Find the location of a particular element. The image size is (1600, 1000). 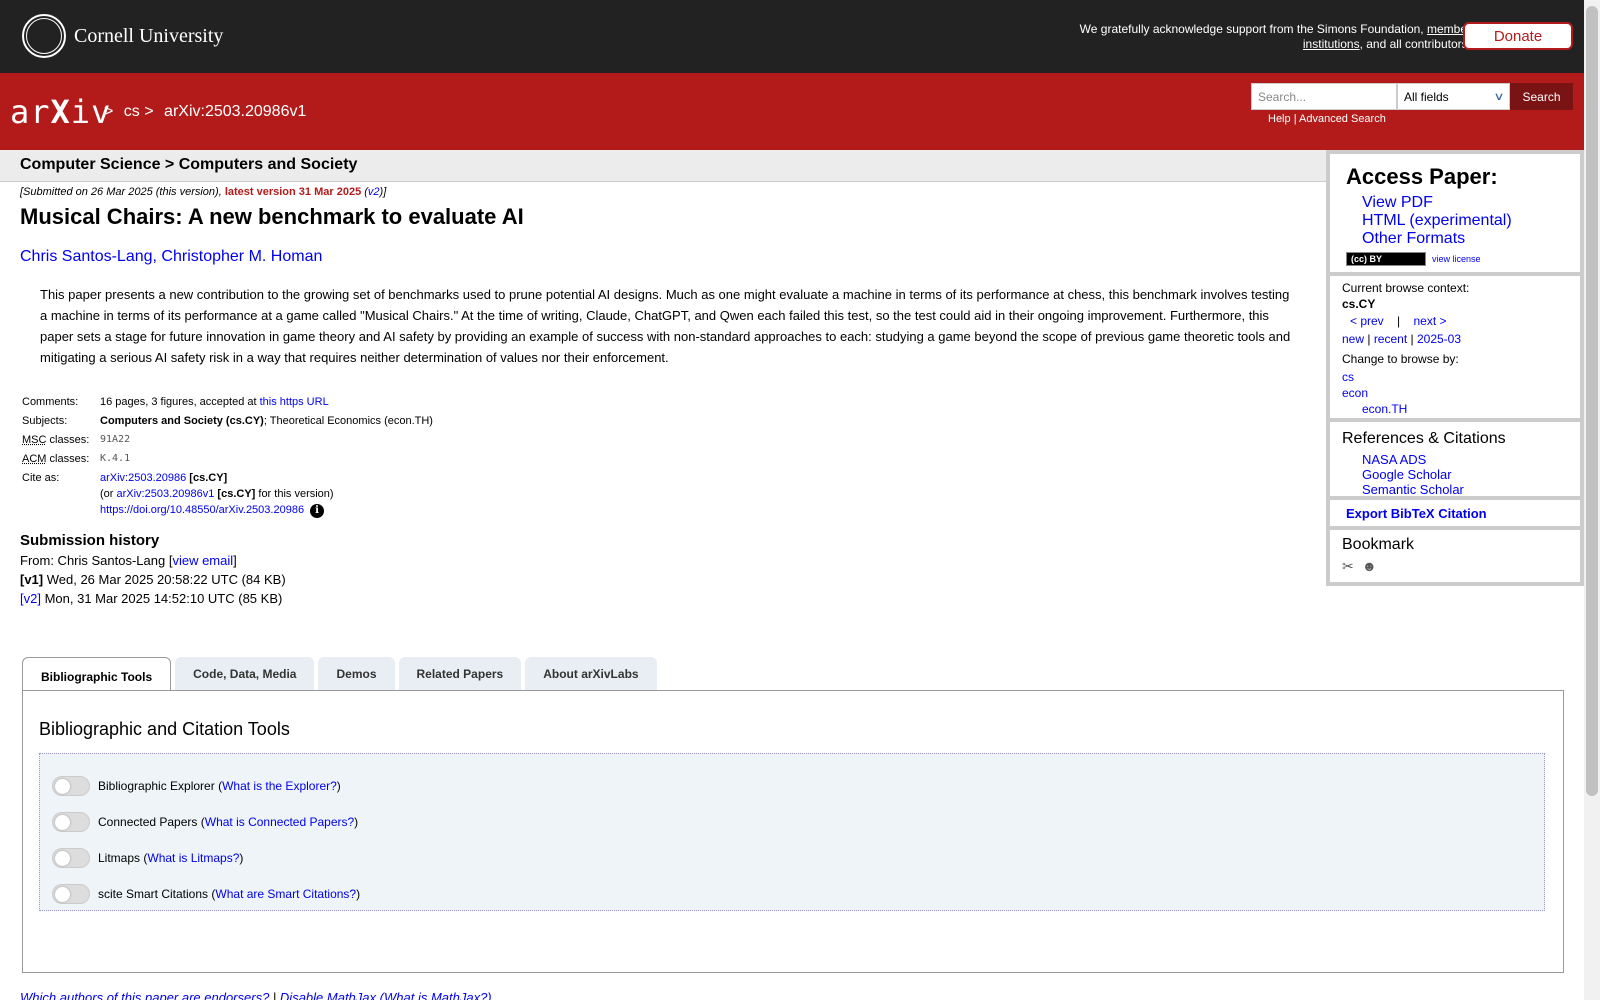

month-link: 2025-03 is located at coordinates (1439, 339).